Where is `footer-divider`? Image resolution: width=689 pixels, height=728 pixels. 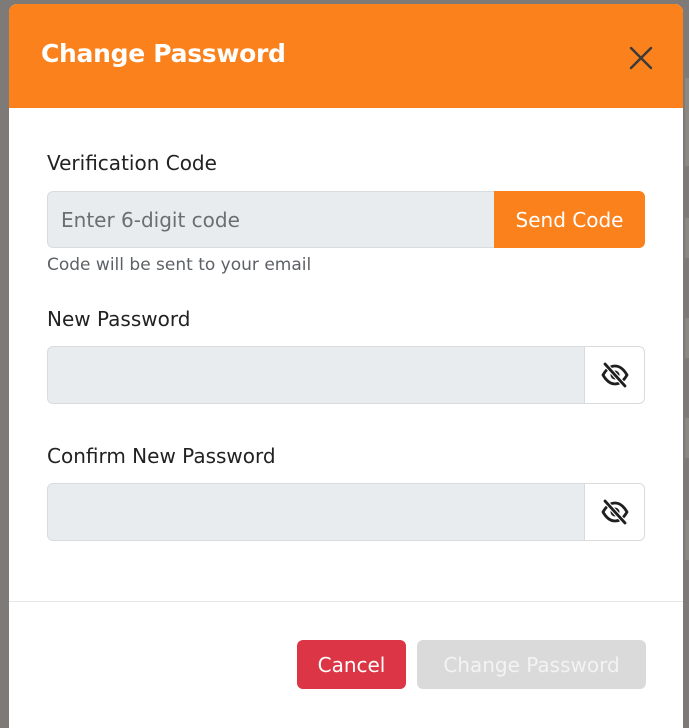
footer-divider is located at coordinates (346, 601).